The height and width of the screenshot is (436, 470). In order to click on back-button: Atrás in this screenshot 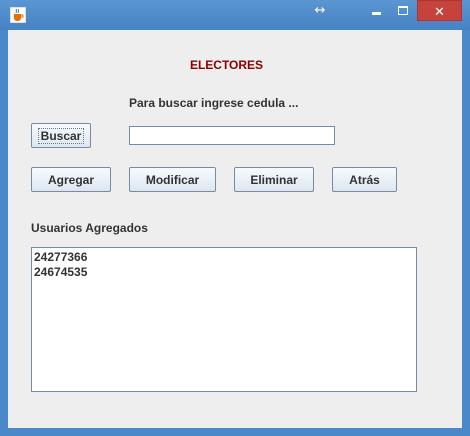, I will do `click(364, 179)`.